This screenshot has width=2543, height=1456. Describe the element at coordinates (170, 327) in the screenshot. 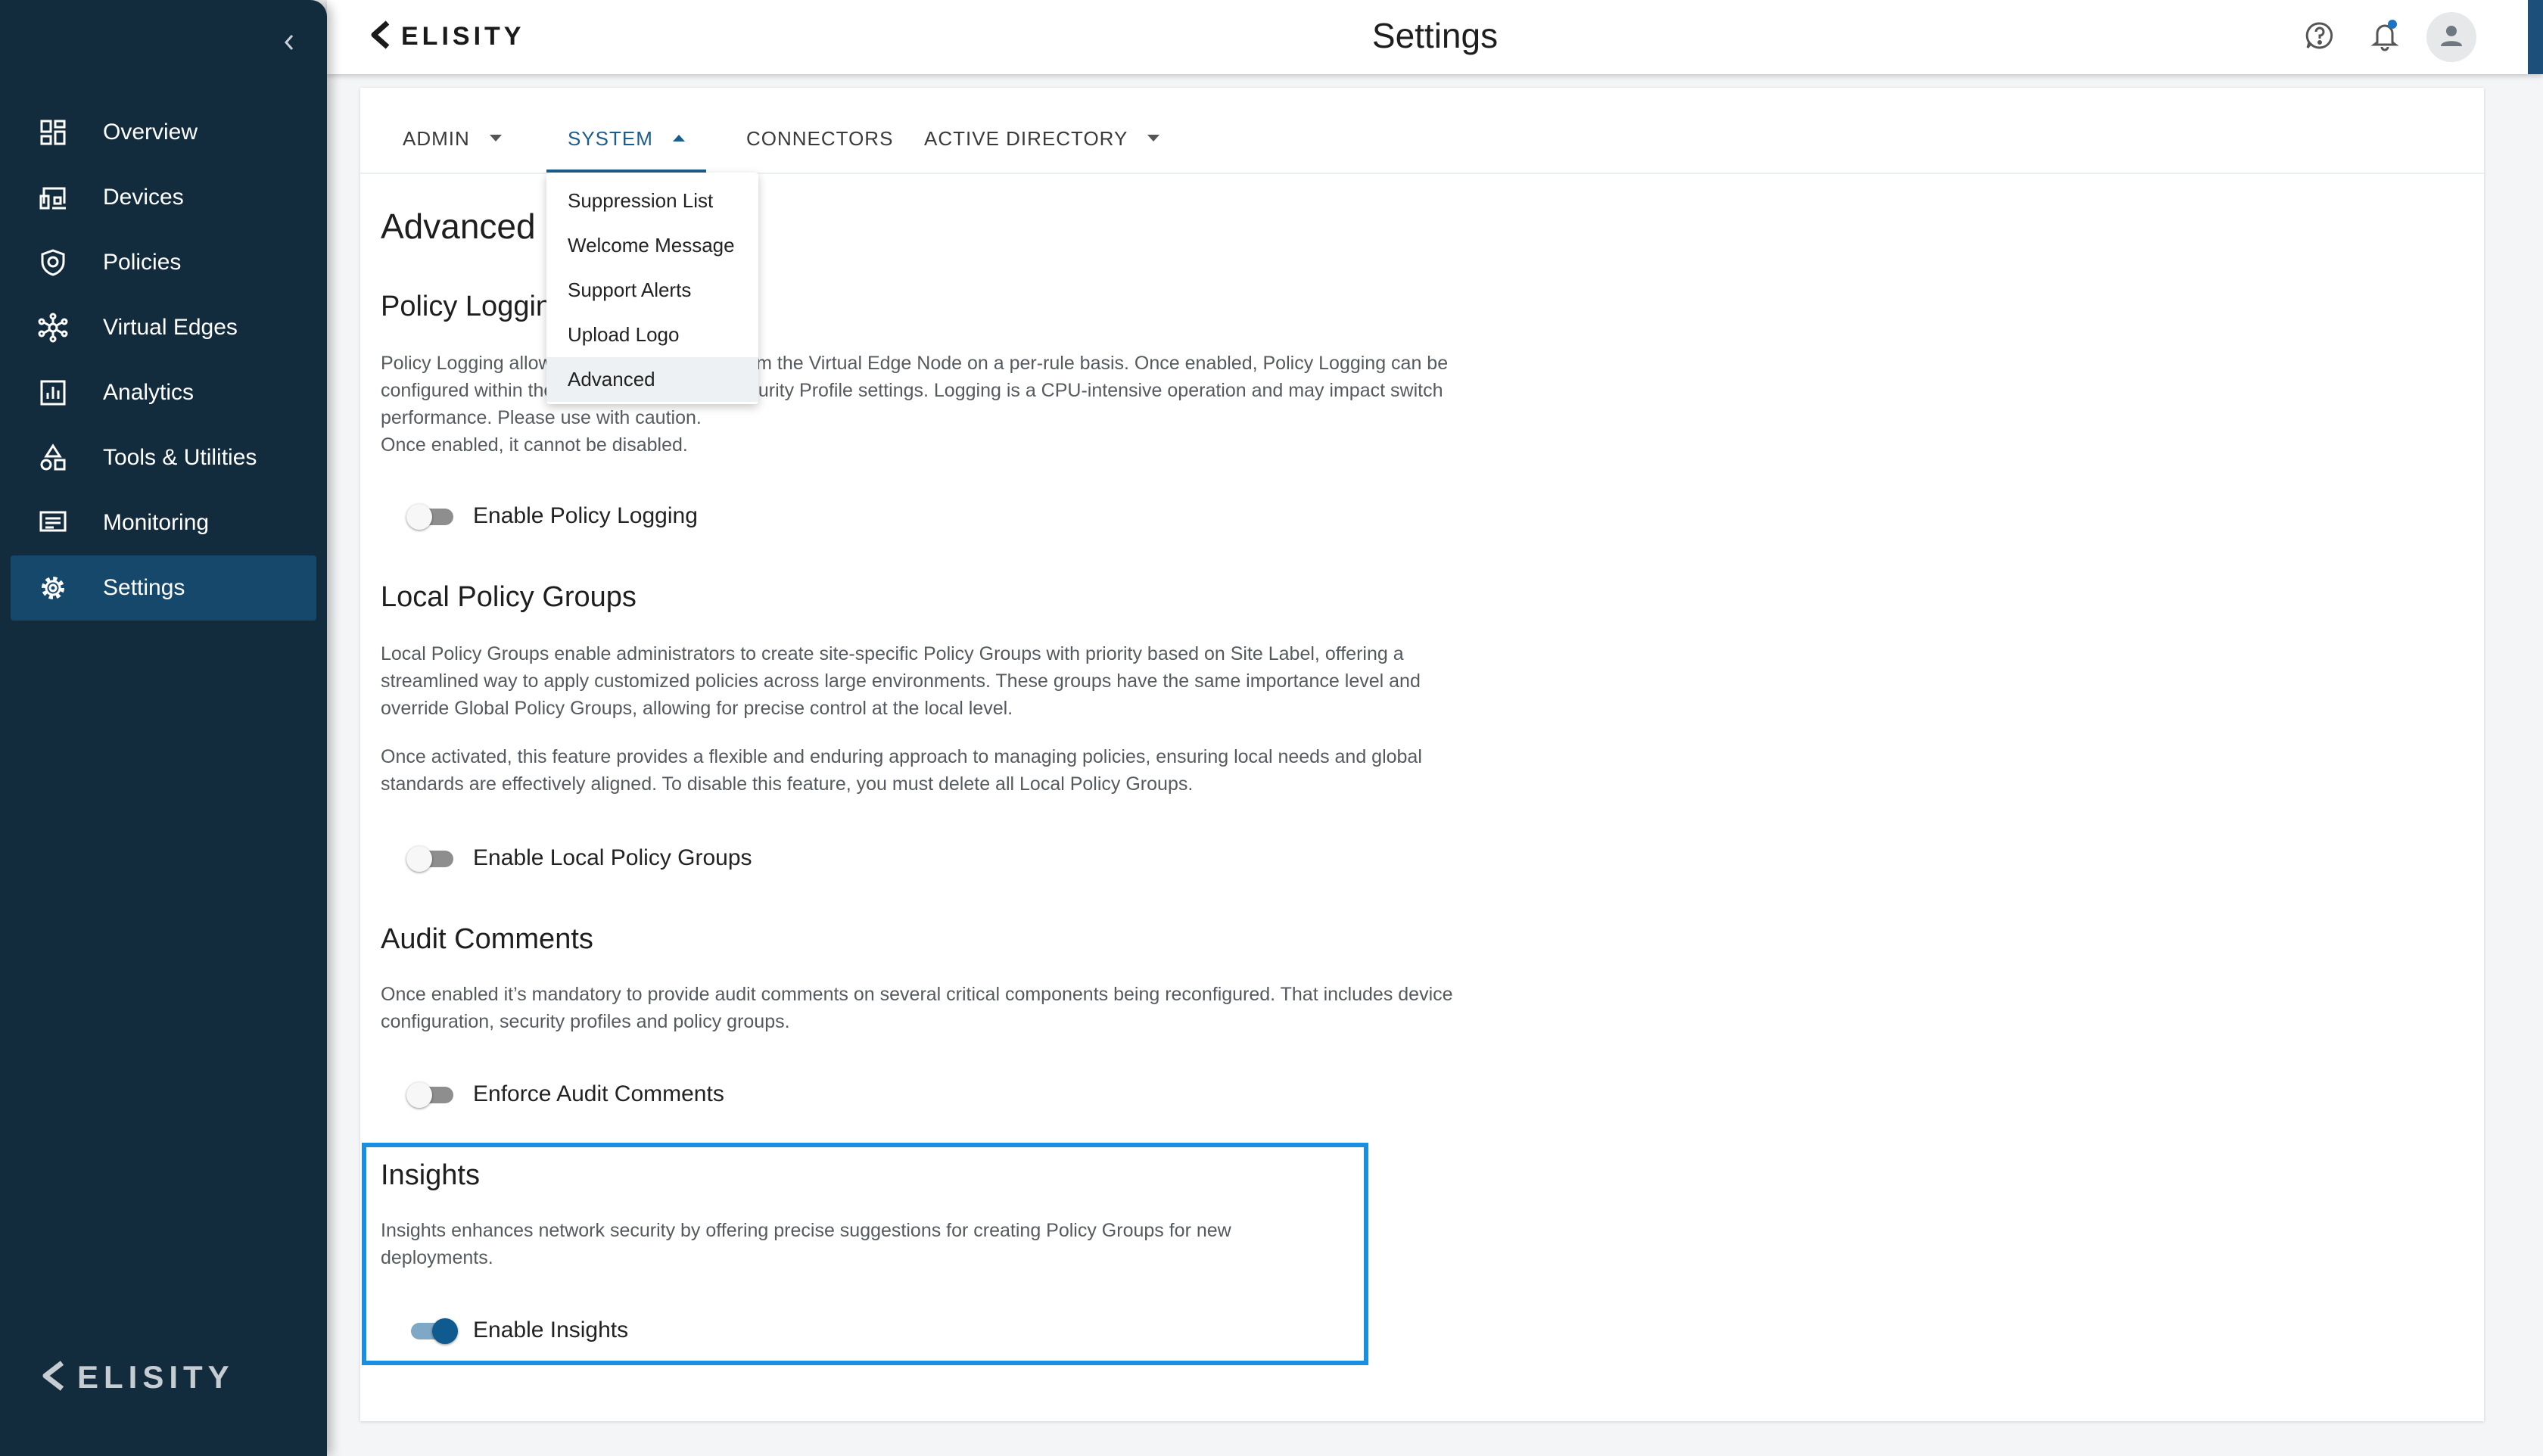

I see `sidebar-item-label: Virtual Edges` at that location.